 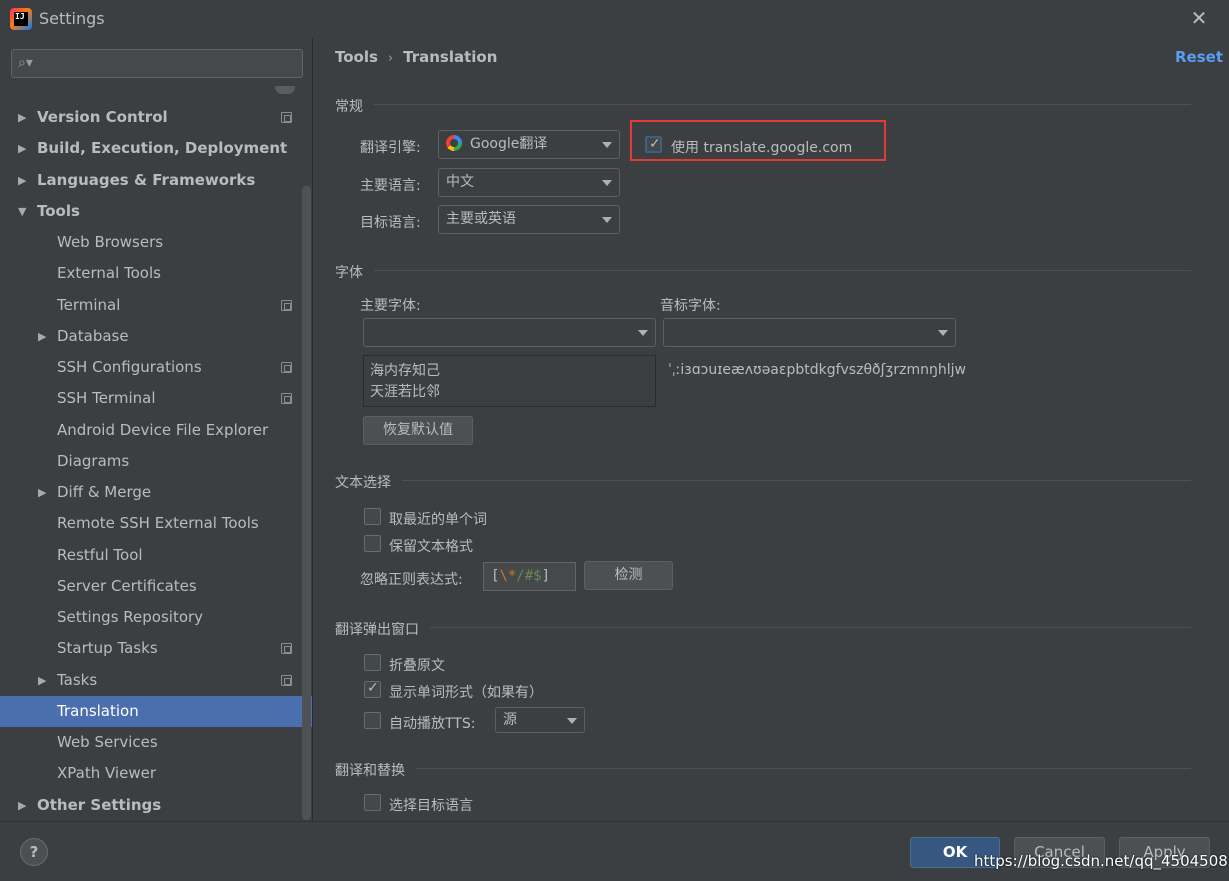 What do you see at coordinates (416, 57) in the screenshot?
I see `breadcrumb: Tools › Translation` at bounding box center [416, 57].